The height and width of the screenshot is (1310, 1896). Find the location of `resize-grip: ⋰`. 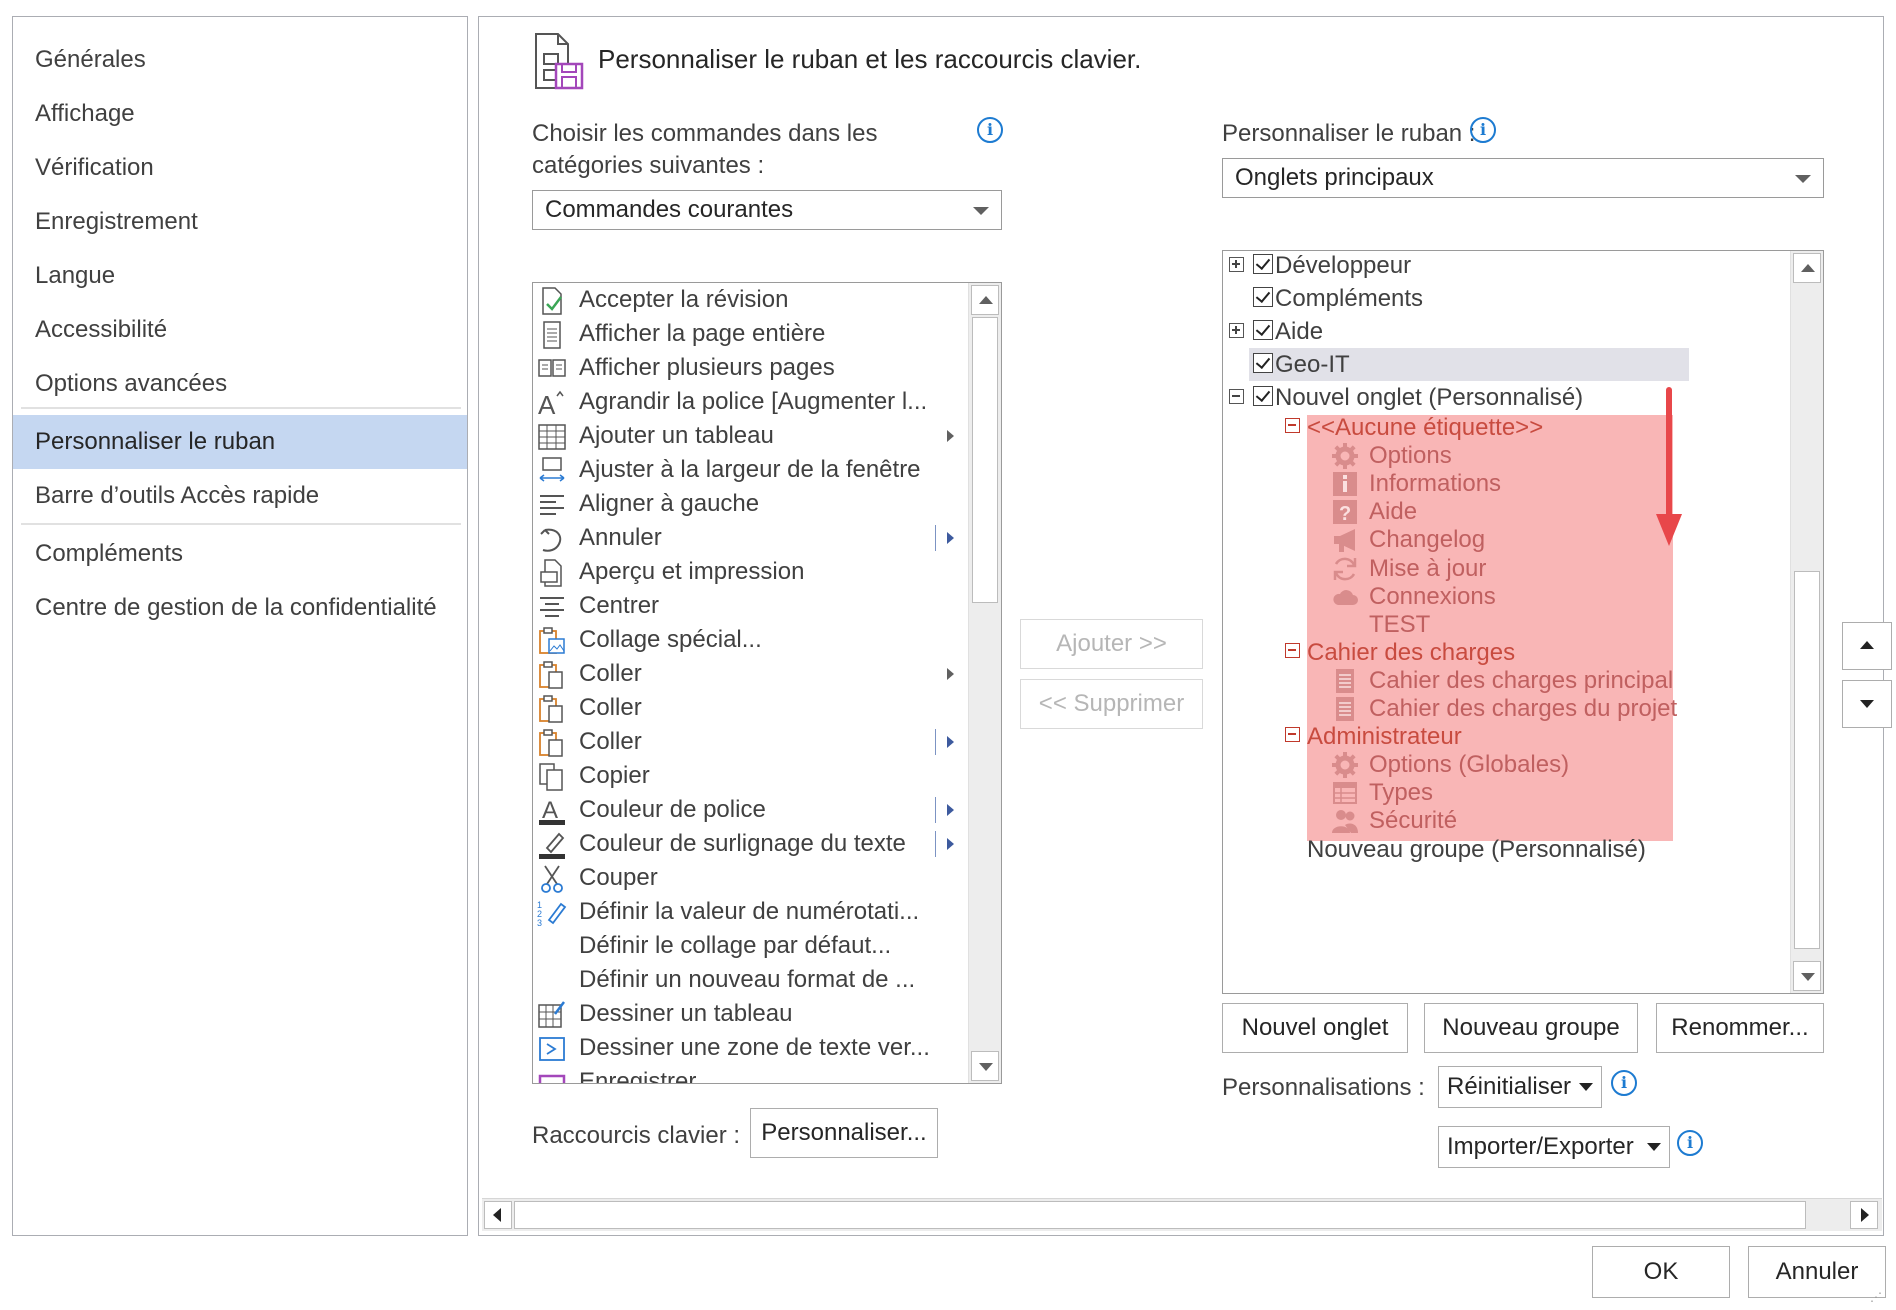

resize-grip: ⋰ is located at coordinates (1877, 1297).